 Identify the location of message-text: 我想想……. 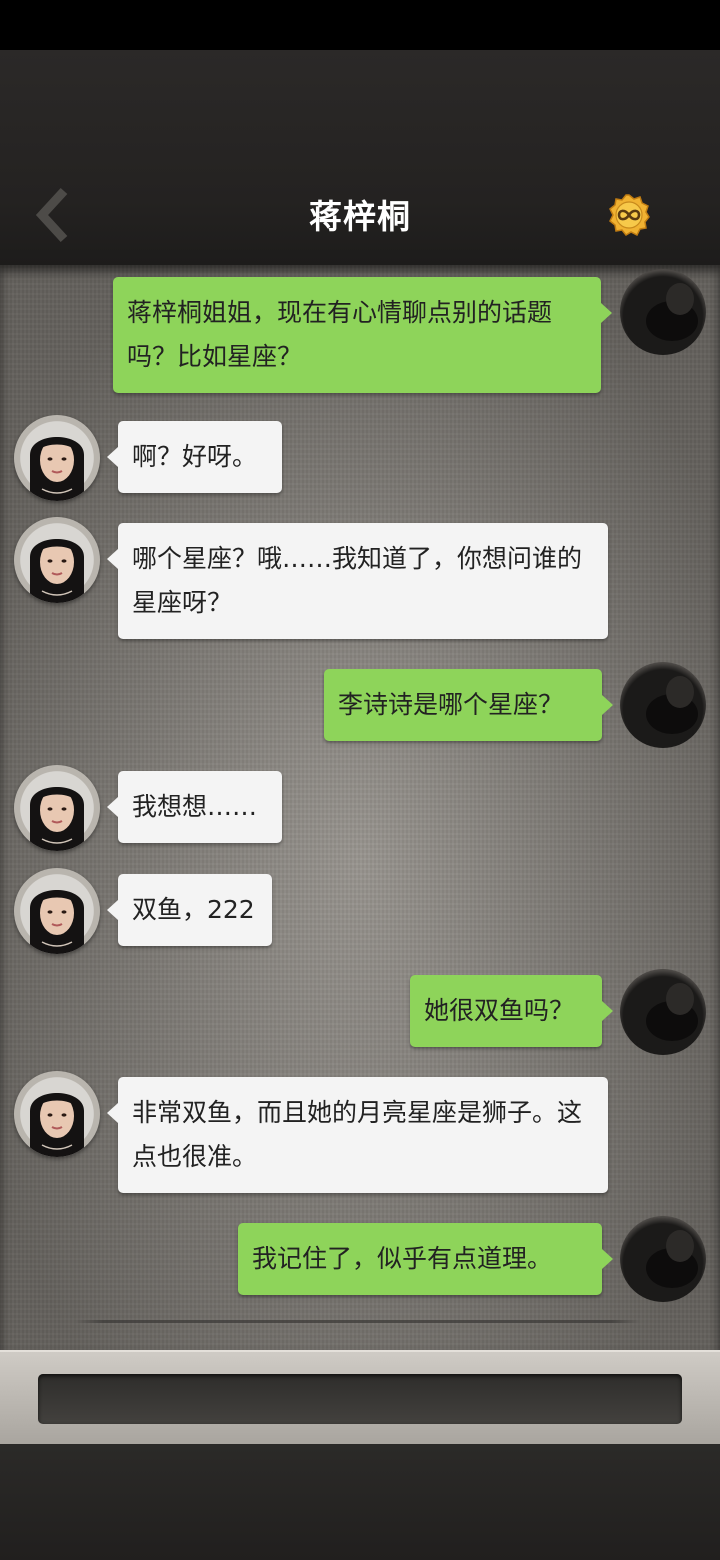
(195, 806).